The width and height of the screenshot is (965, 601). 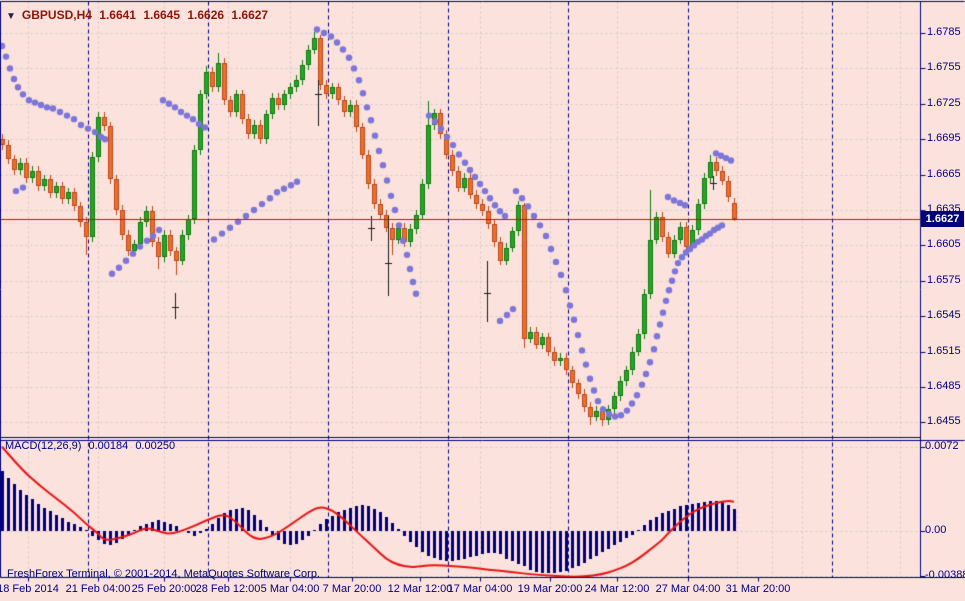 What do you see at coordinates (56, 15) in the screenshot?
I see `symbol-title: GBPUSD,H4` at bounding box center [56, 15].